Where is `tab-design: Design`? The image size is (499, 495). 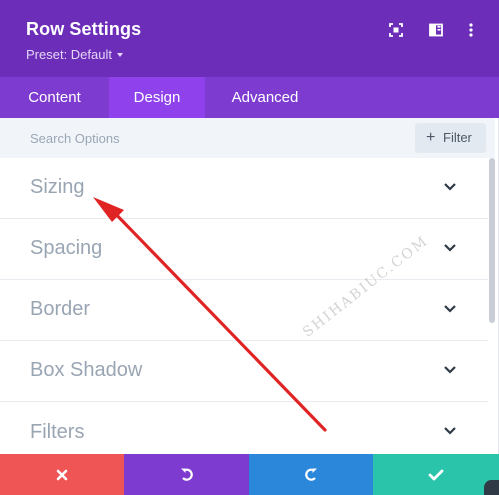 tab-design: Design is located at coordinates (157, 97).